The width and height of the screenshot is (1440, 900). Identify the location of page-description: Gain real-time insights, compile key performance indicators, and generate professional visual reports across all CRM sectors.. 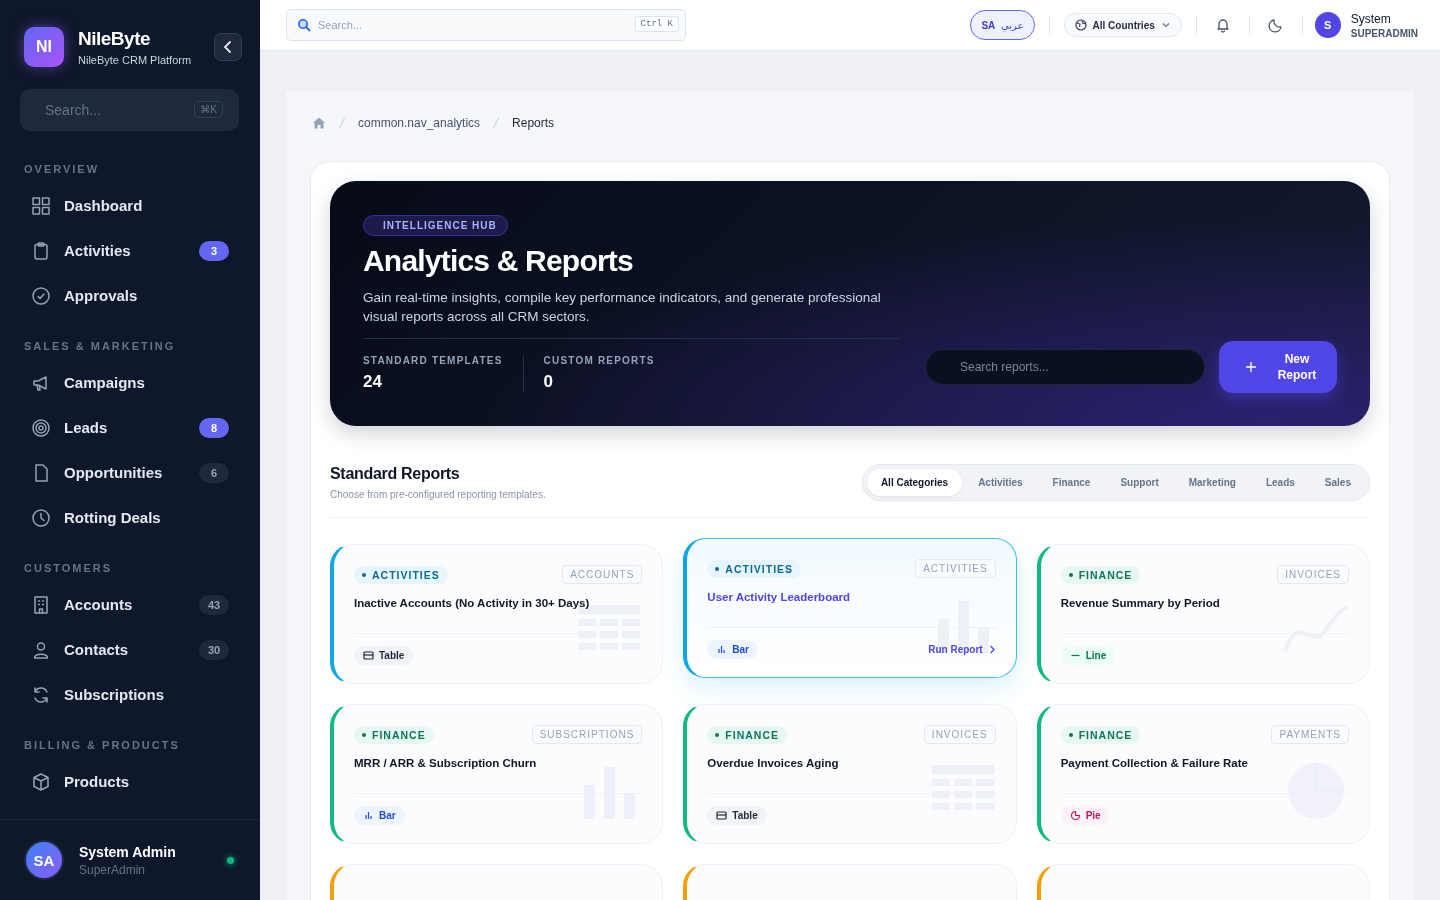
(631, 313).